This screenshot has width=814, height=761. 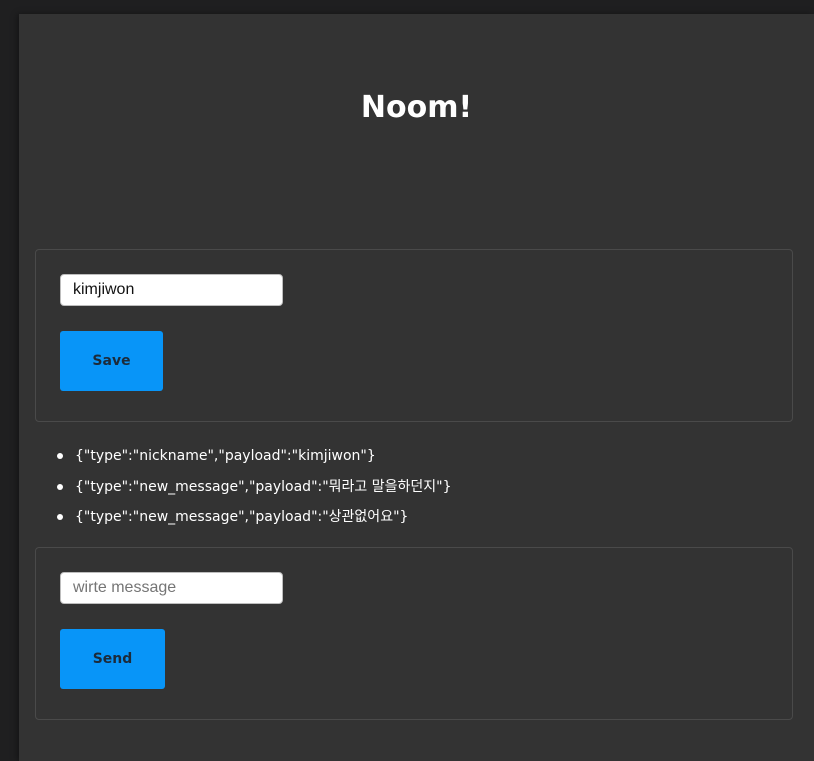 I want to click on list-item: {"type":"new_message","payload":"상관없어요"}, so click(x=254, y=517).